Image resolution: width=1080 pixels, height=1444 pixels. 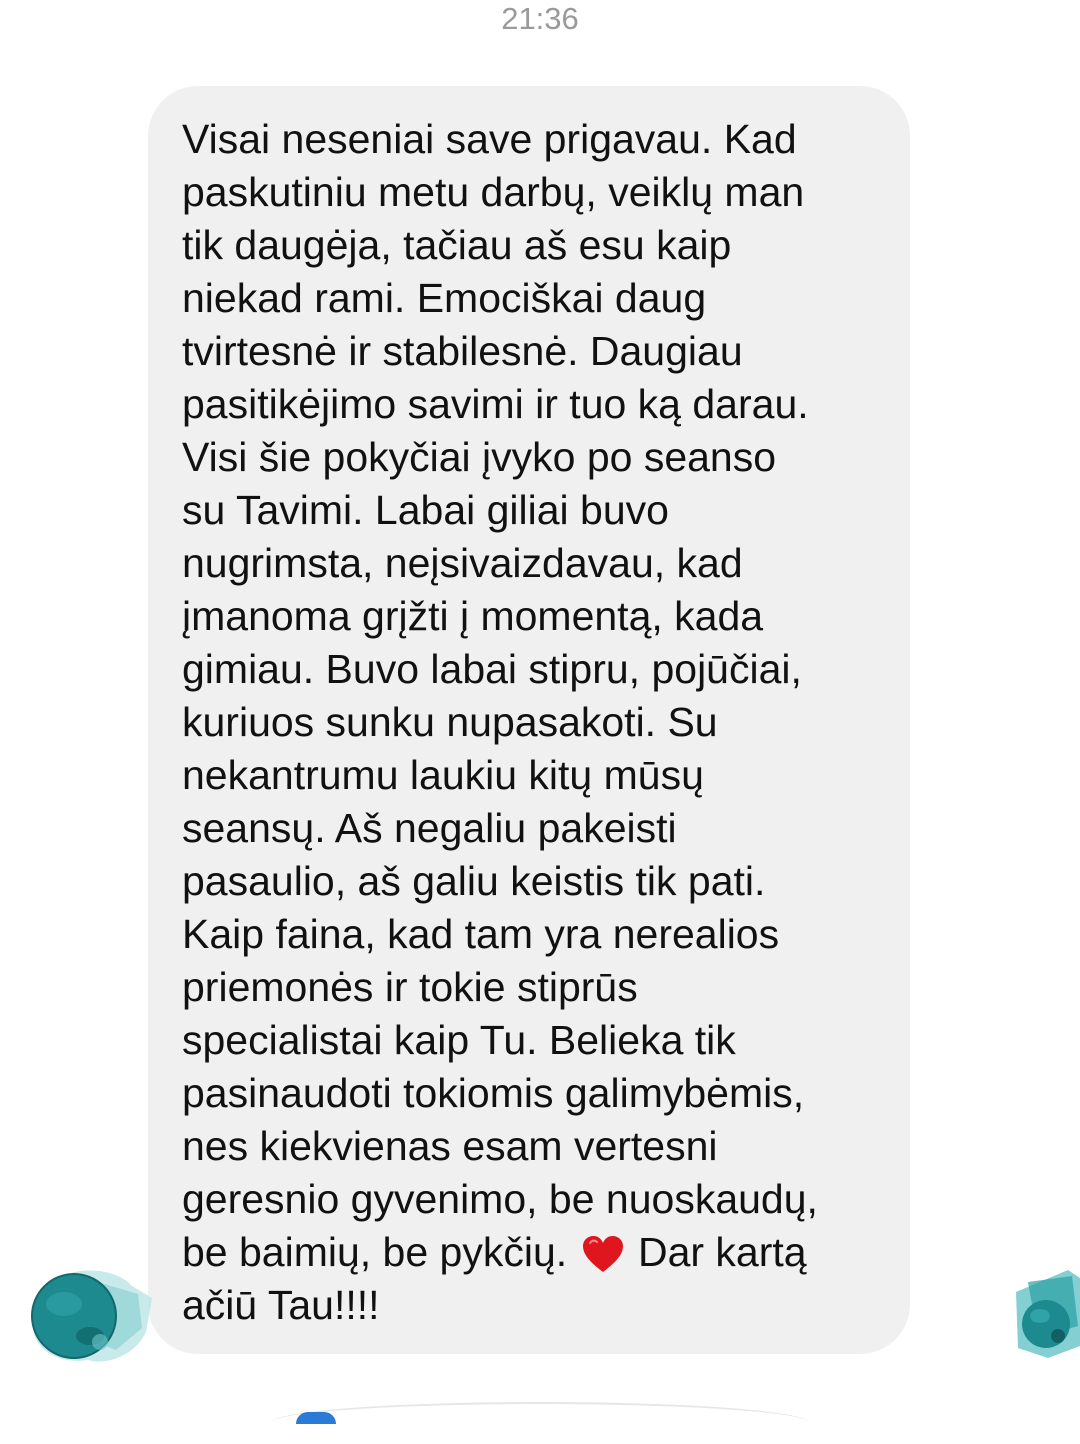 I want to click on message-line: kuriuos sunku nupasakoti. Su, so click(x=450, y=722).